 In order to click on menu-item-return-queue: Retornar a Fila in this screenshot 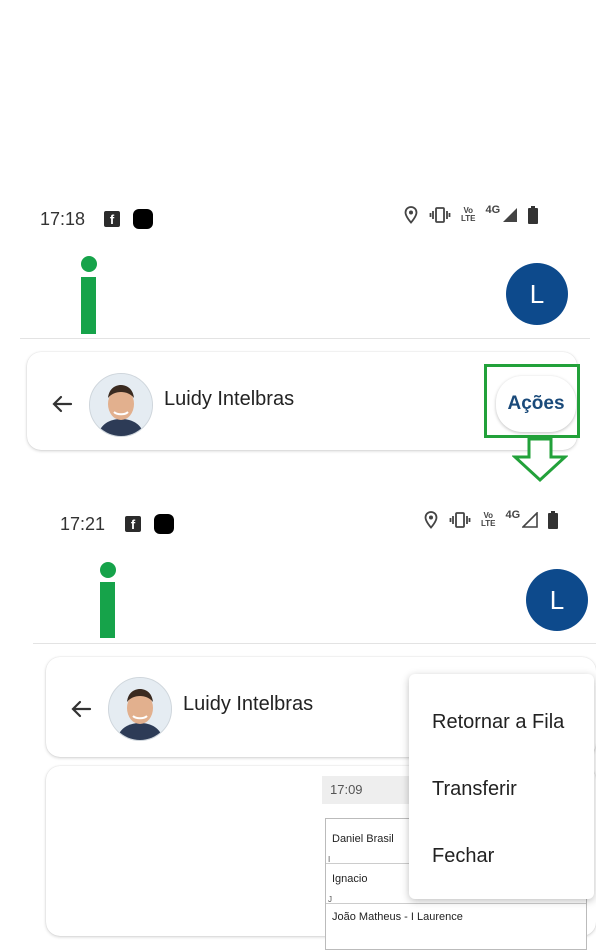, I will do `click(498, 722)`.